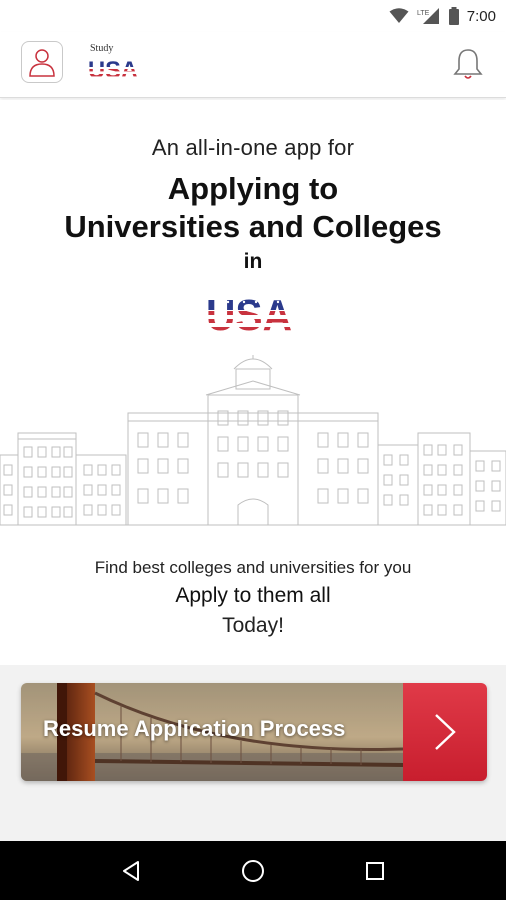 The image size is (506, 900). I want to click on hero-tagline: An all-in-one app for, so click(253, 147).